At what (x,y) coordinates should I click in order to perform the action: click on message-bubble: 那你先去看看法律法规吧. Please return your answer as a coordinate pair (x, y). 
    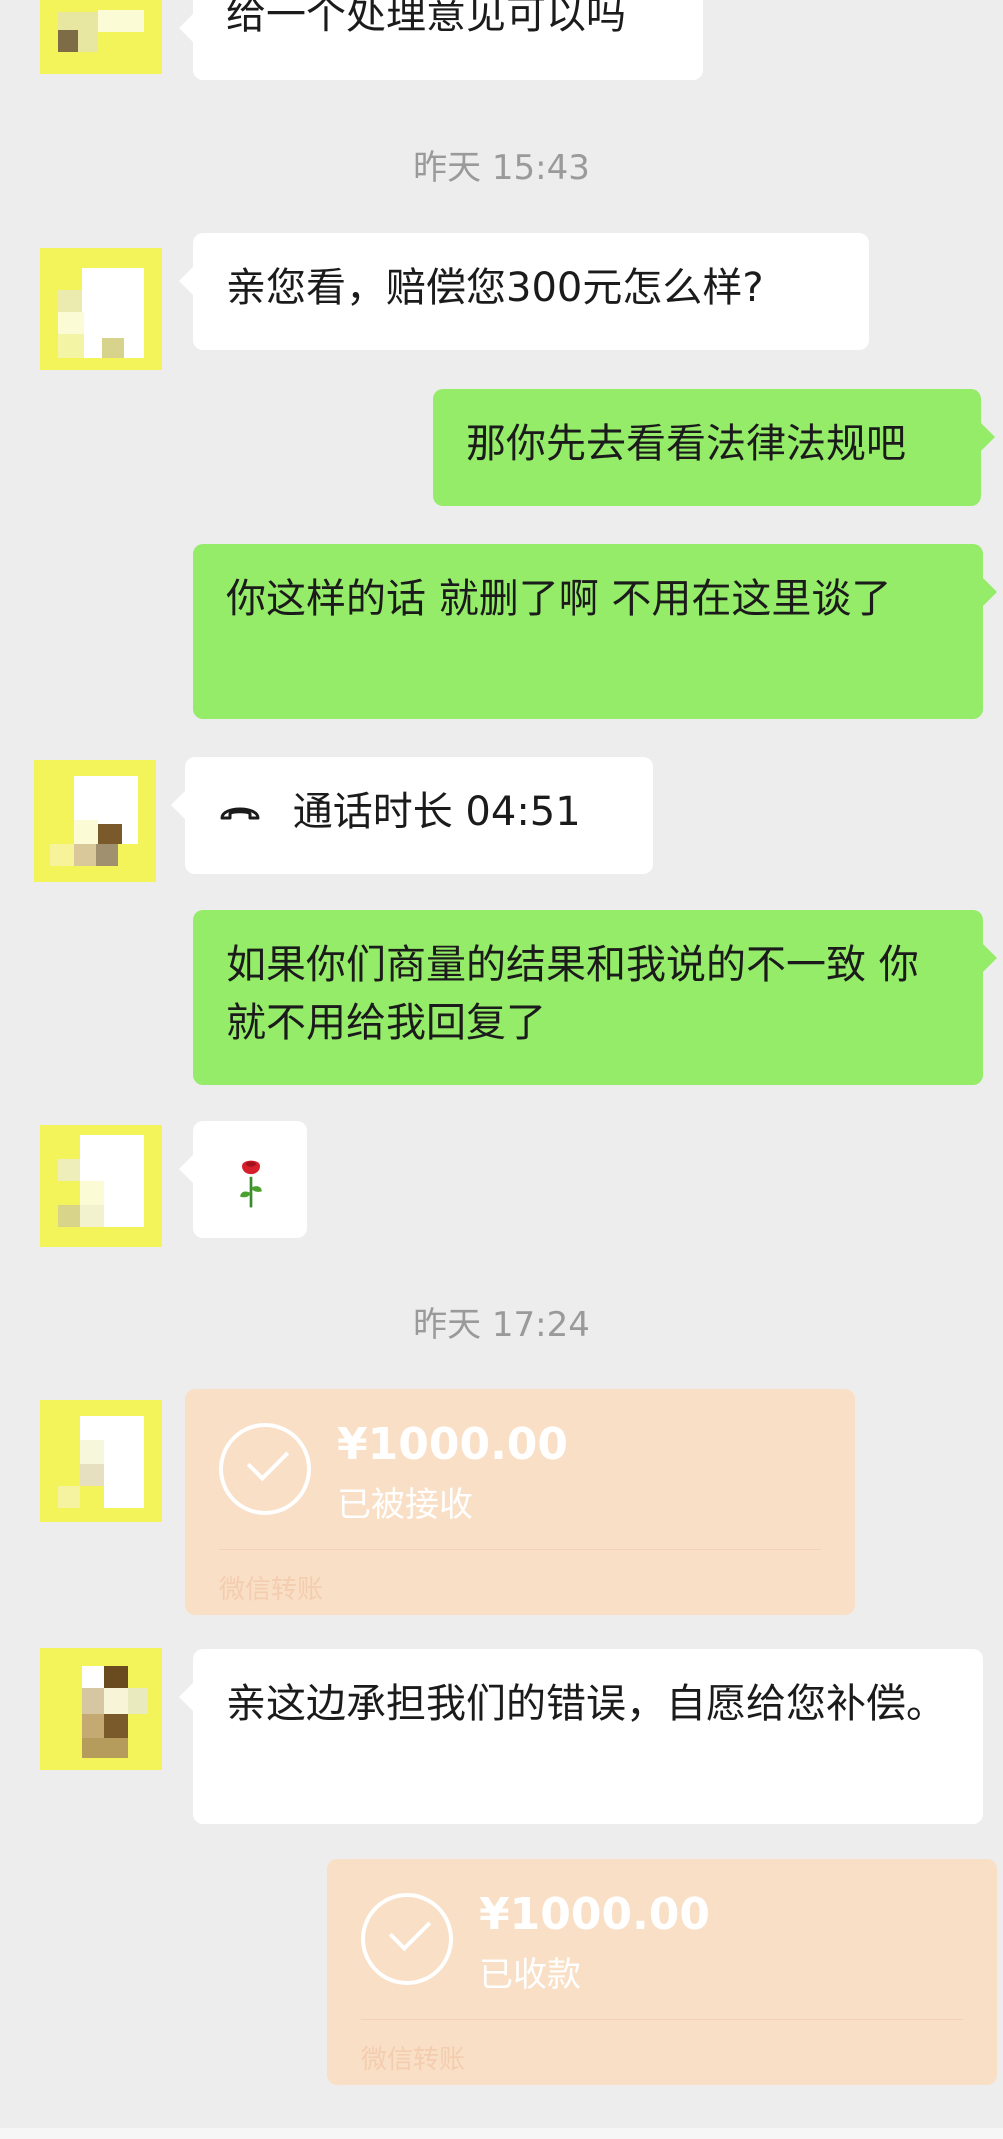
    Looking at the image, I should click on (714, 447).